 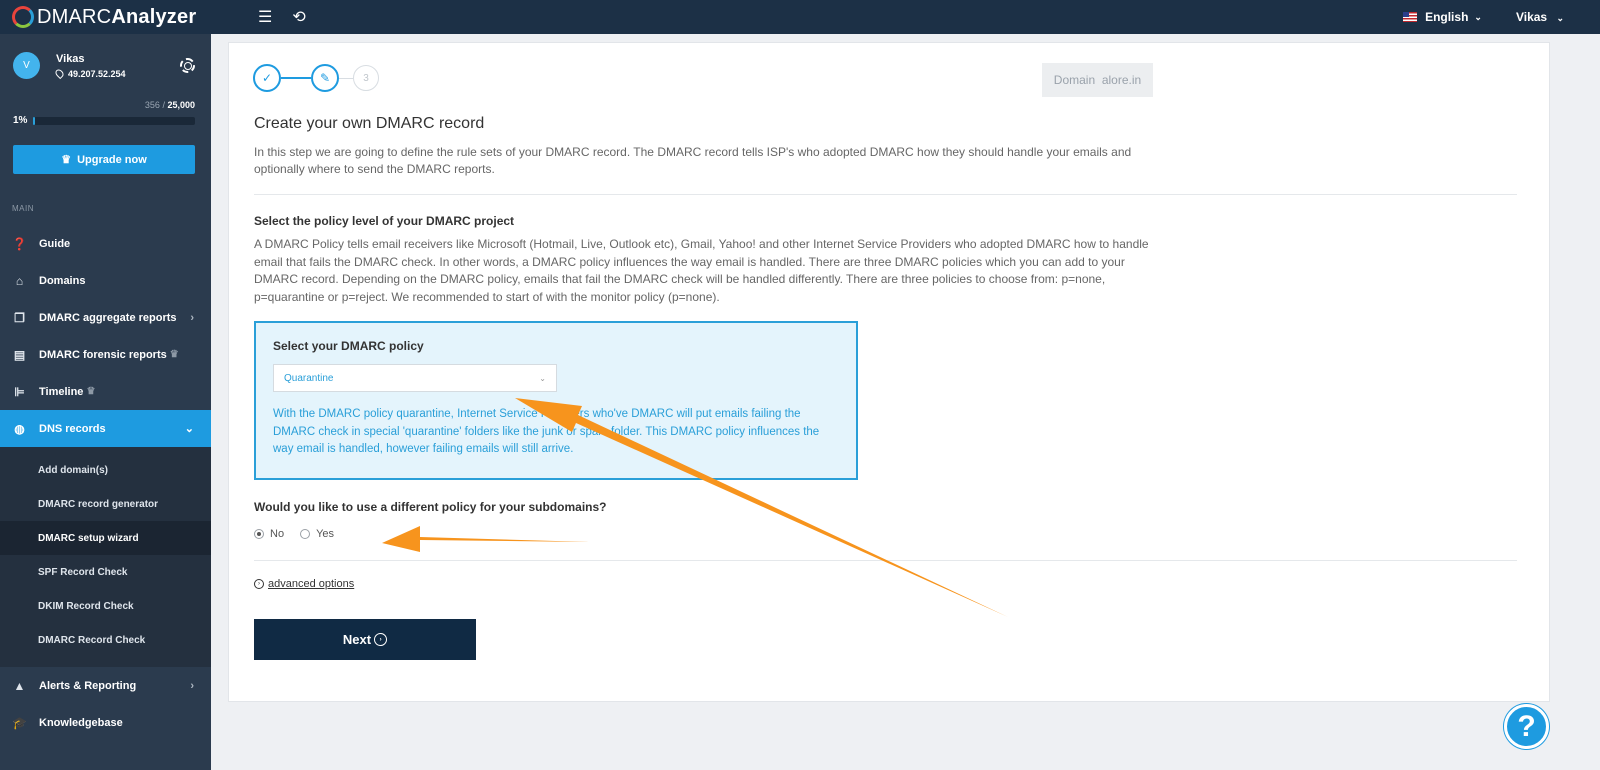 I want to click on quota-total: 25,000, so click(x=181, y=105).